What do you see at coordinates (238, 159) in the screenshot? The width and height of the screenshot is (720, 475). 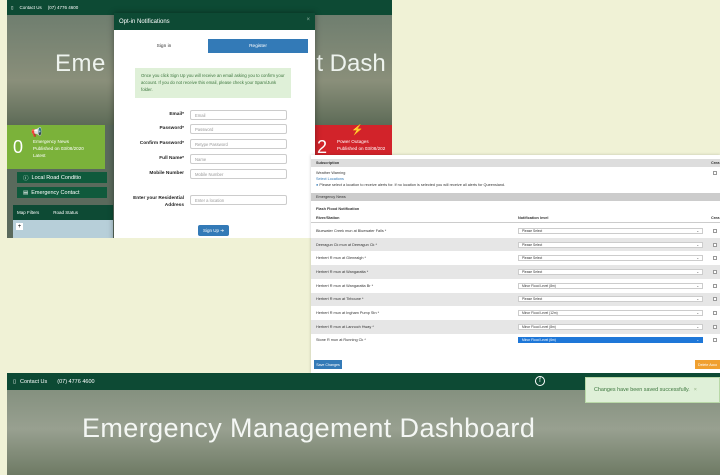 I see `full-name-field: Name` at bounding box center [238, 159].